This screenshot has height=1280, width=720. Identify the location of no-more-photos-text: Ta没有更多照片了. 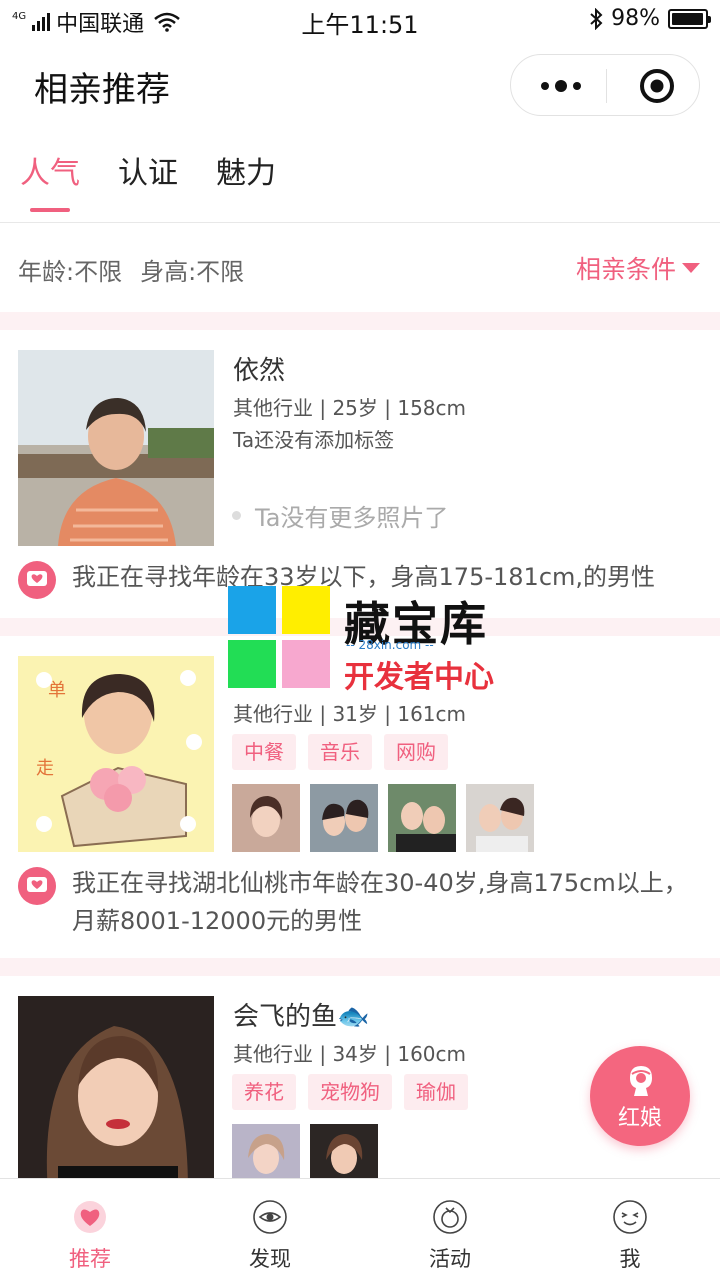
(352, 518).